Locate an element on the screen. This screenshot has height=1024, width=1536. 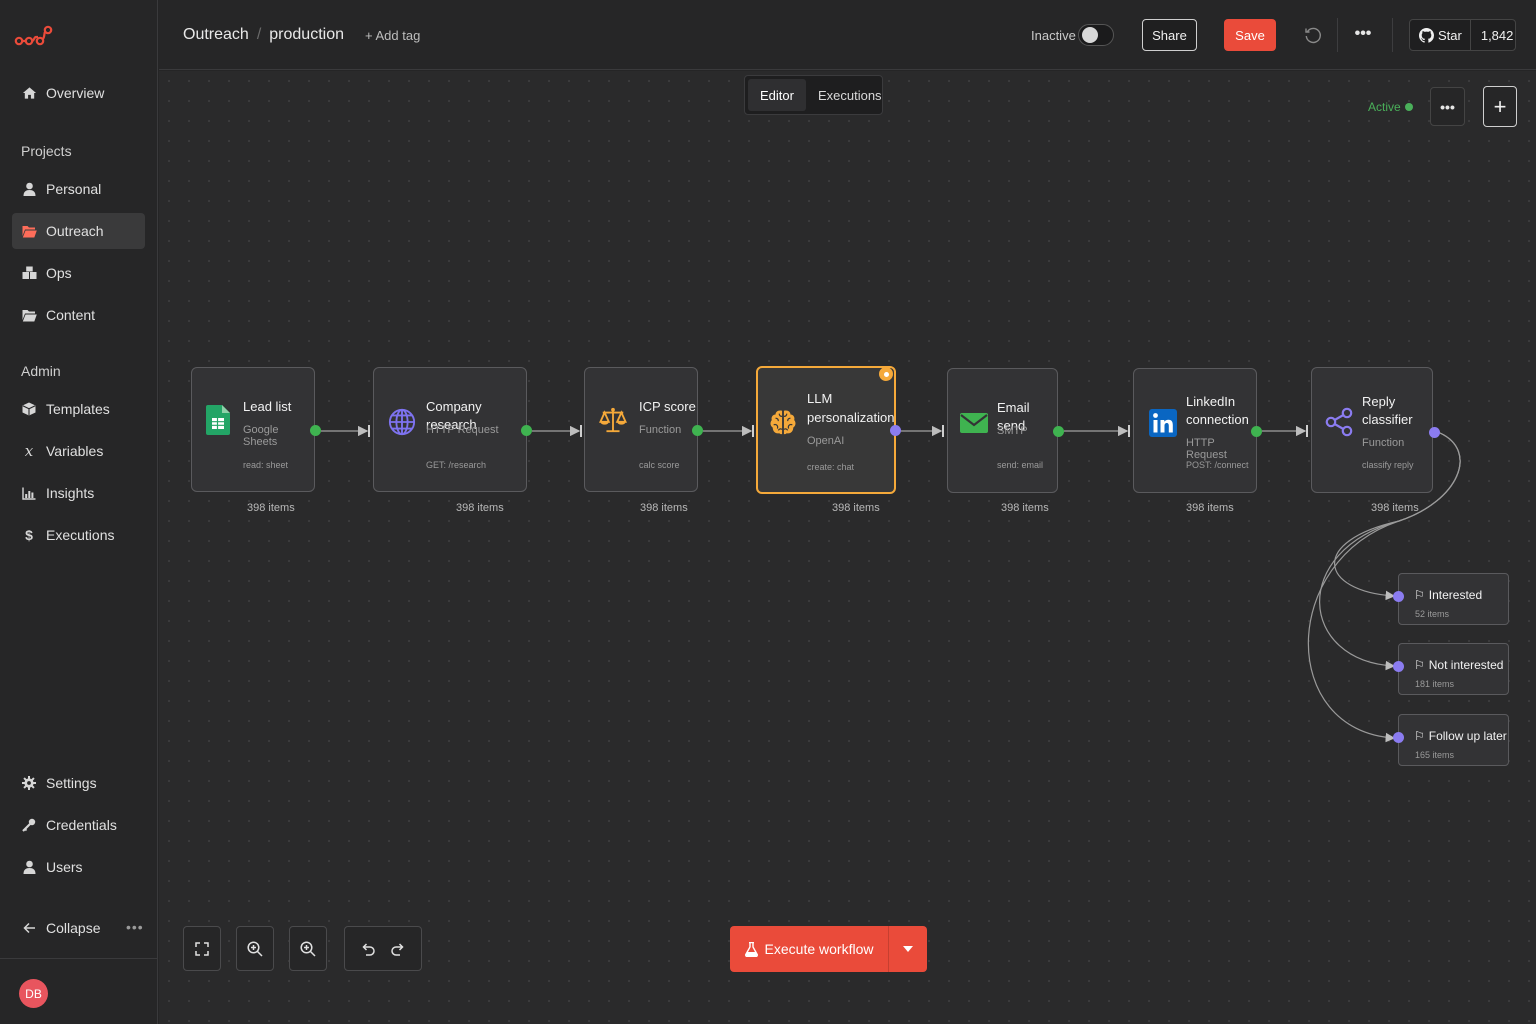
save-button: Save is located at coordinates (1250, 35).